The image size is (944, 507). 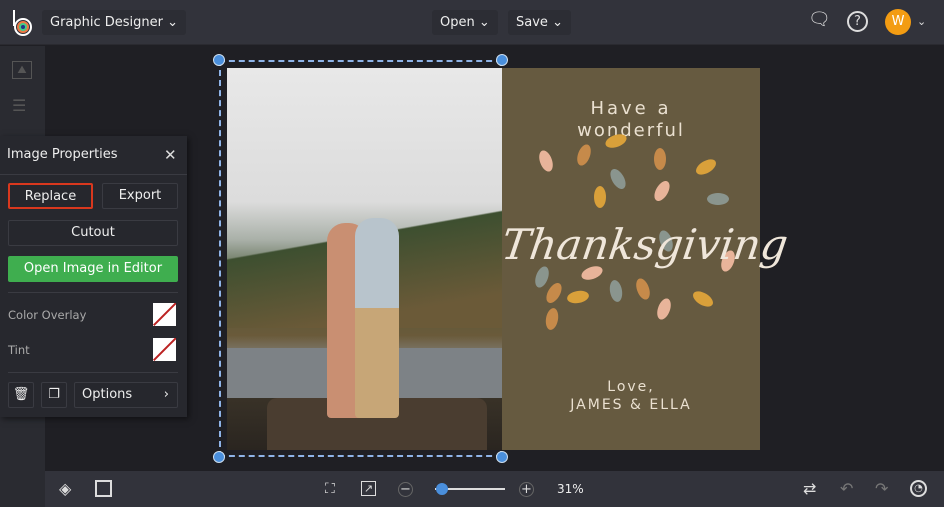 I want to click on avatar: W, so click(x=898, y=22).